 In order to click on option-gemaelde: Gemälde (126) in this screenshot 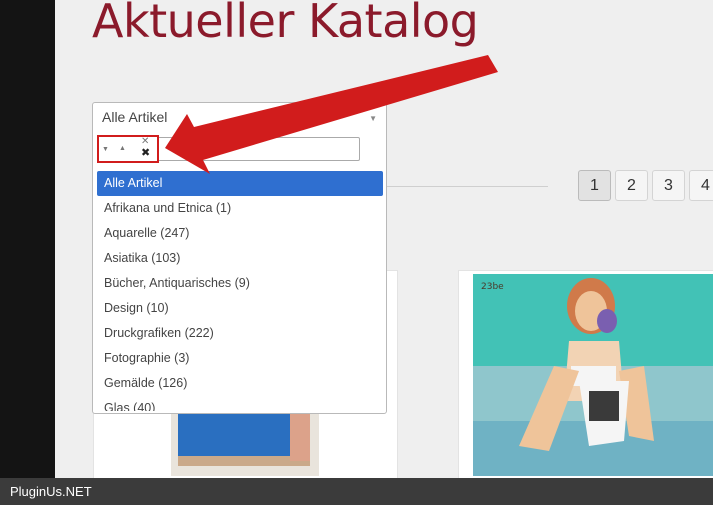, I will do `click(240, 383)`.